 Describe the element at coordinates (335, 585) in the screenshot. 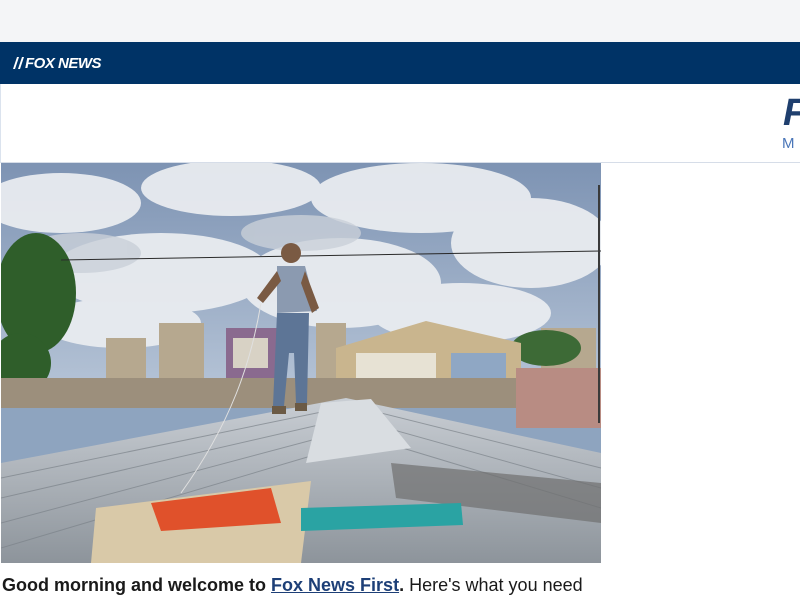

I see `fox-news-first-link: Fox News First` at that location.